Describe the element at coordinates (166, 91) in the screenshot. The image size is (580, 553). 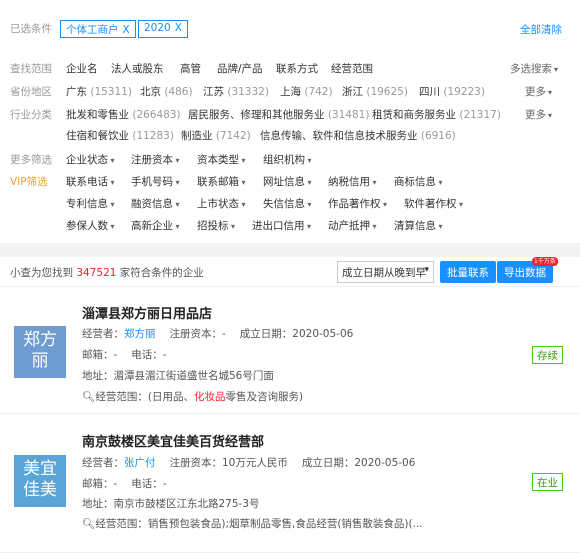
I see `province-option: 北京 (486)` at that location.